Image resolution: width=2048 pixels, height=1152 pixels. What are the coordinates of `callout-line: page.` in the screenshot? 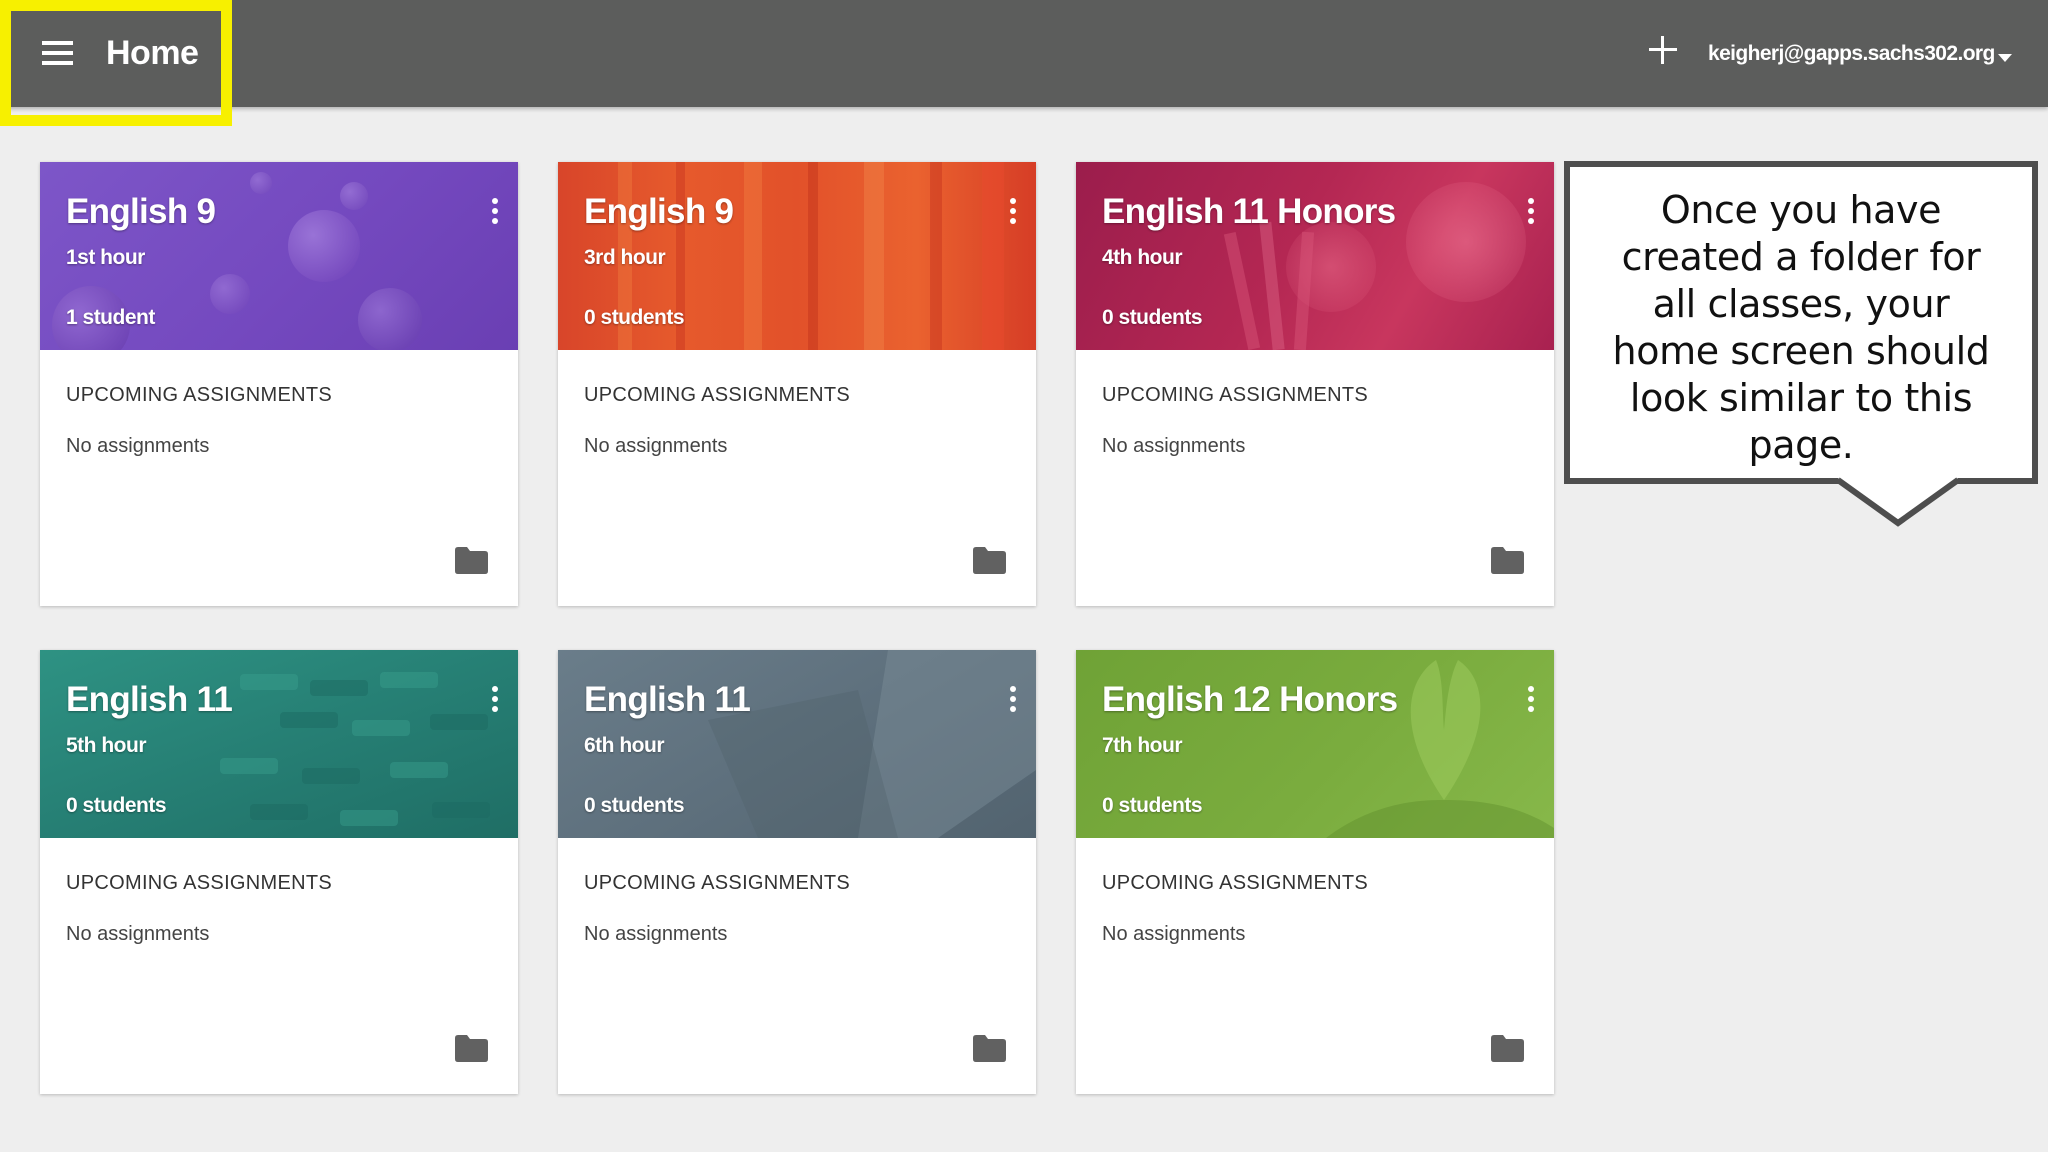 It's located at (1801, 445).